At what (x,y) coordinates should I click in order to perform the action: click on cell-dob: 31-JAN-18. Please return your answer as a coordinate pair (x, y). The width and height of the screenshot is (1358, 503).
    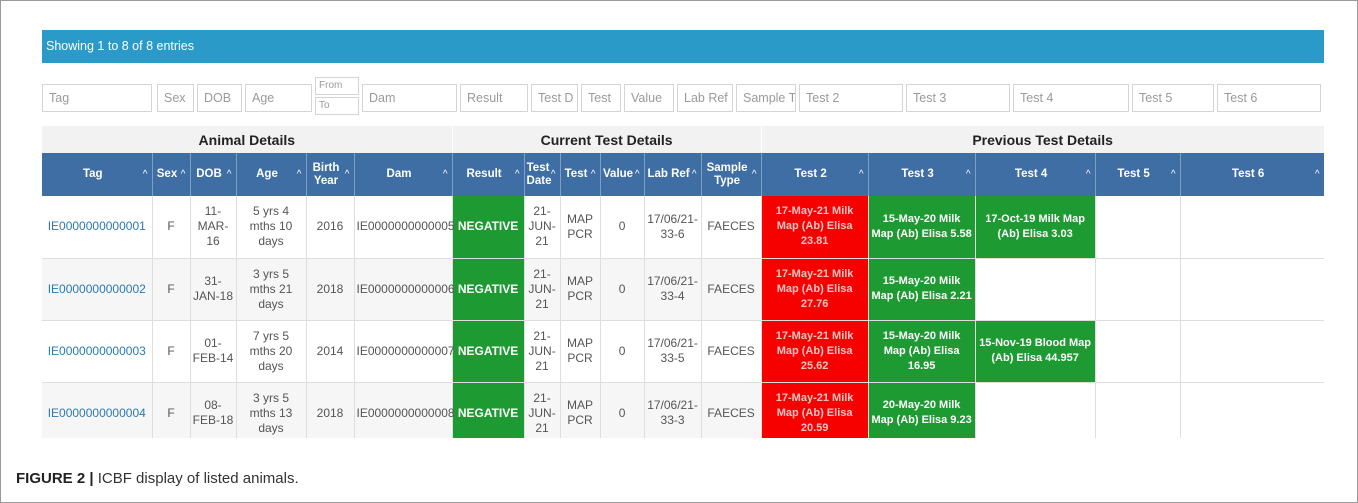
    Looking at the image, I should click on (213, 289).